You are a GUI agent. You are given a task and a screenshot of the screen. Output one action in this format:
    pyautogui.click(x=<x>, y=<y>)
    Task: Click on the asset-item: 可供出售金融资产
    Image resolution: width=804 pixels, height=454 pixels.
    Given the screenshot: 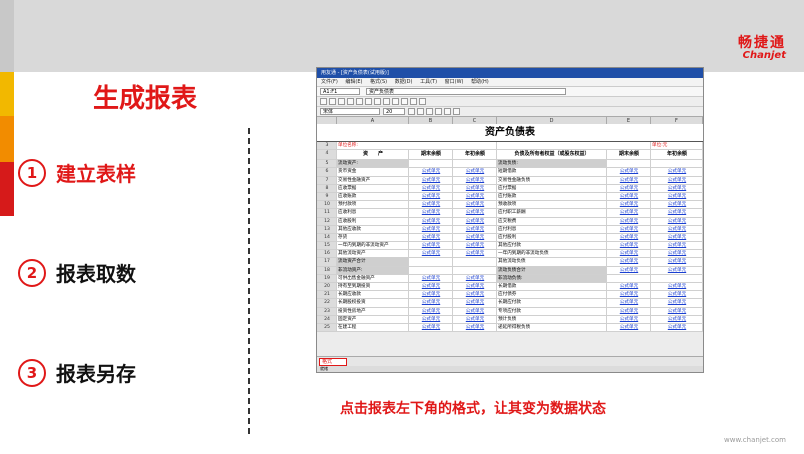 What is the action you would take?
    pyautogui.click(x=373, y=278)
    